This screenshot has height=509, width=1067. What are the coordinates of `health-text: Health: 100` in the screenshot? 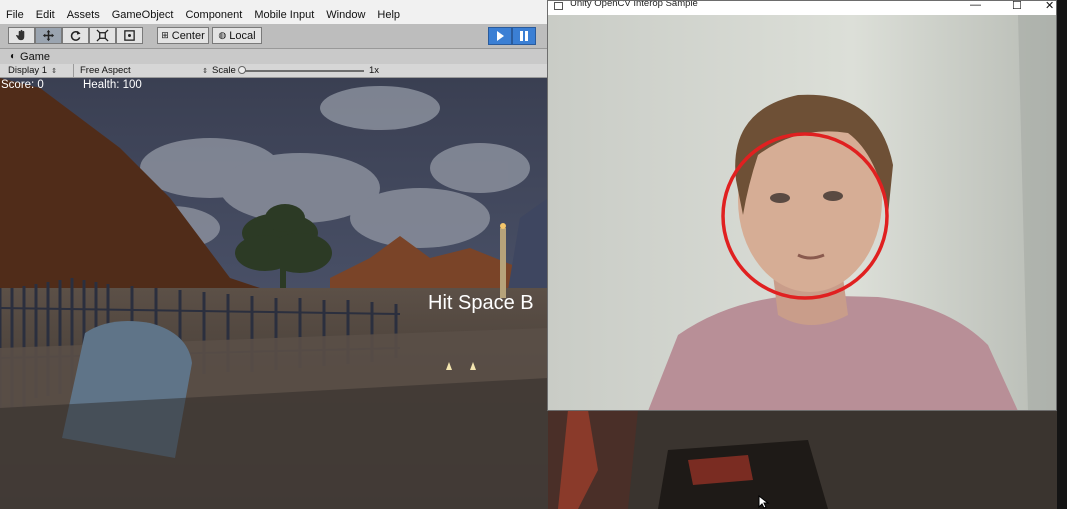 It's located at (112, 85).